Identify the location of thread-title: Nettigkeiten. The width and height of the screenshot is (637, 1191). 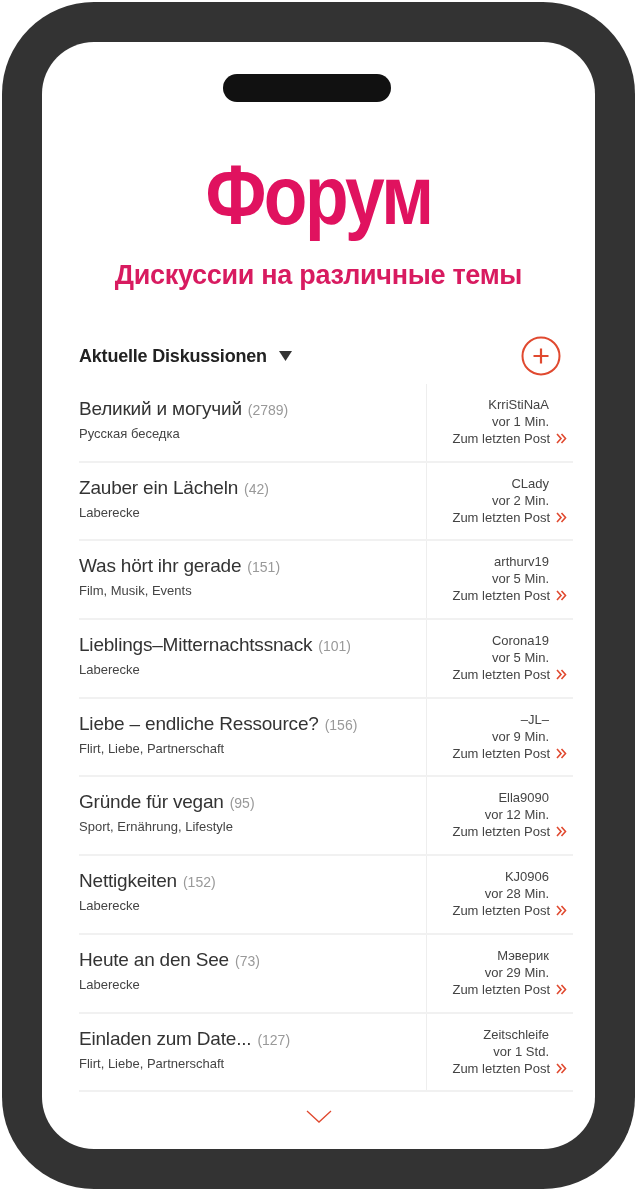
(128, 881).